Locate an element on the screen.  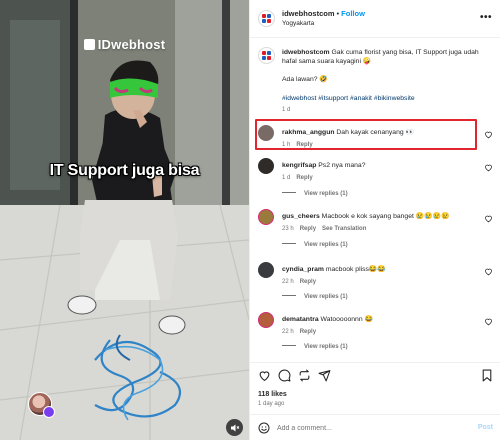
commenter-username: cyndia_pram is located at coordinates (303, 269).